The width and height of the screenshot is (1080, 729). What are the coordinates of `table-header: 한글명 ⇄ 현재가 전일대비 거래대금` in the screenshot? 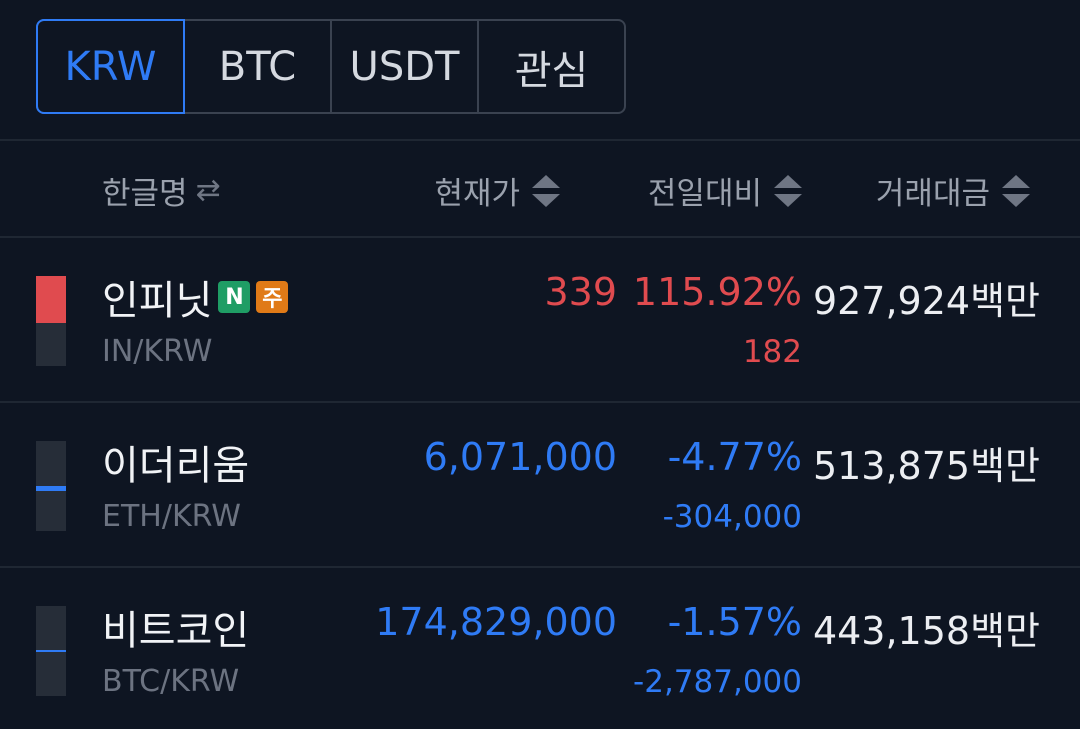 It's located at (540, 188).